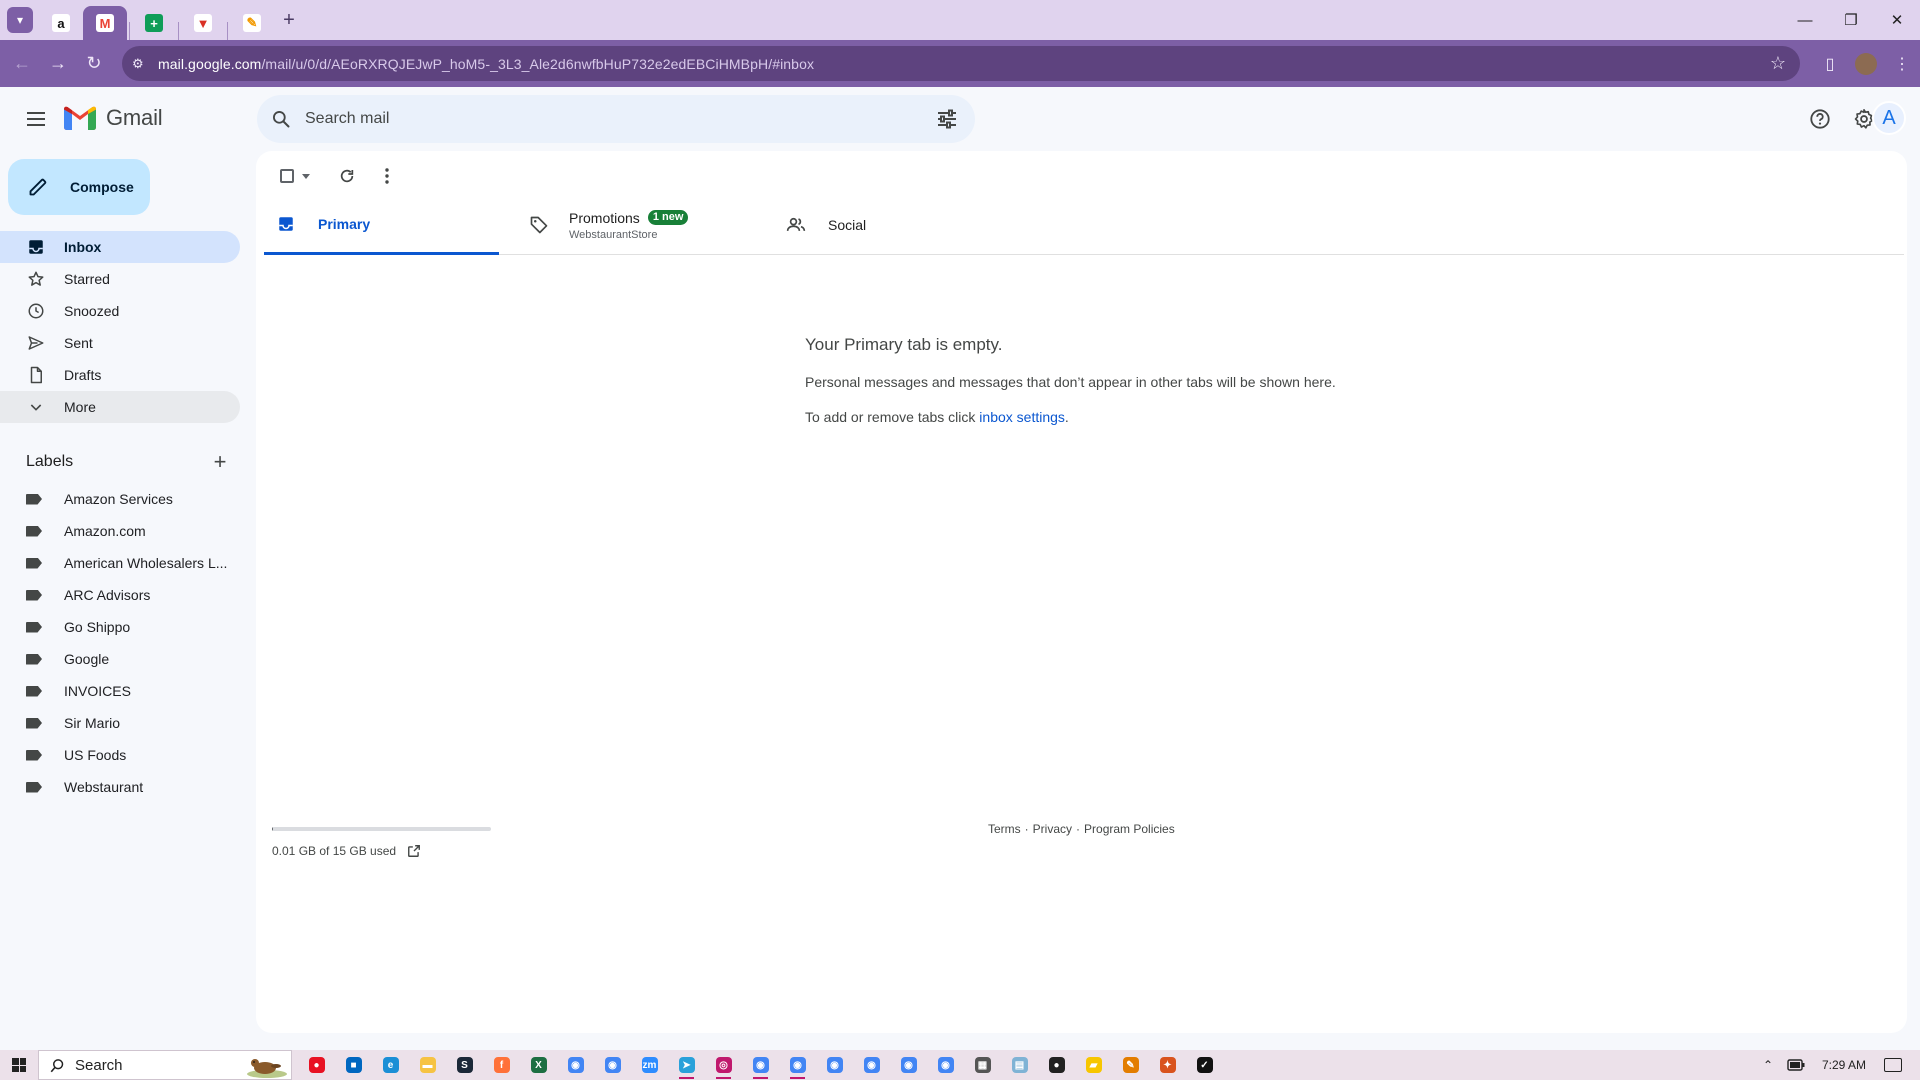  I want to click on app-pink-taskbar-button: ◎, so click(723, 1065).